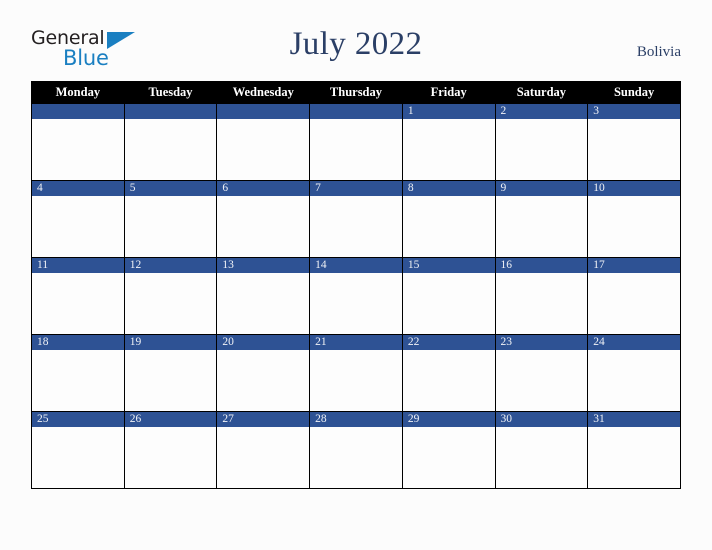 The height and width of the screenshot is (550, 712). I want to click on day-number: 28, so click(356, 419).